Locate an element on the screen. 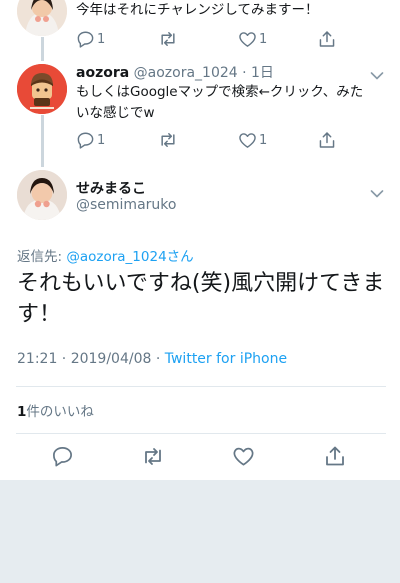 The image size is (400, 583). main-author-name: せみまるこ is located at coordinates (111, 188).